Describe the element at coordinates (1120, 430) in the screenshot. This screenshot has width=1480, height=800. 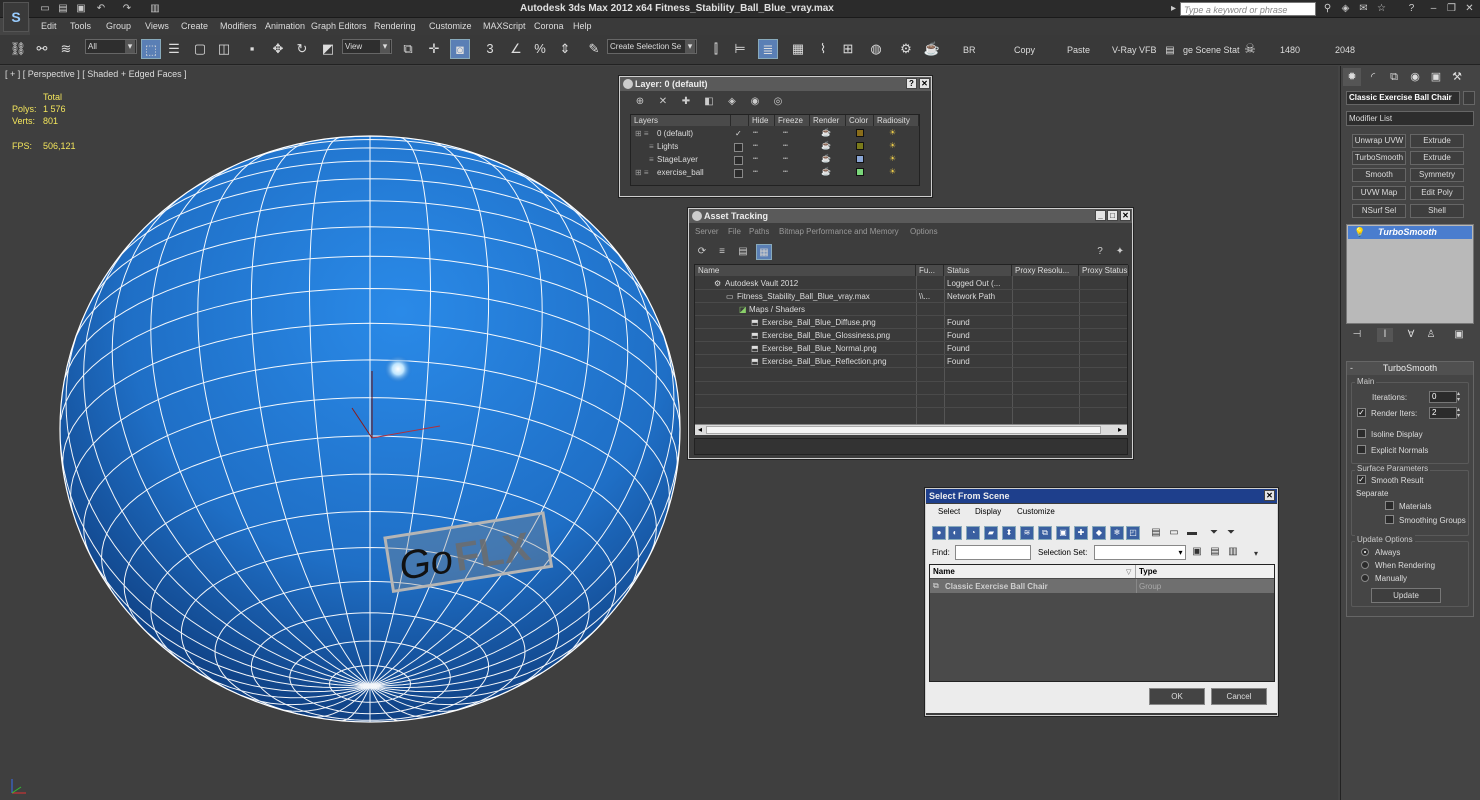
I see `scroll-right-icon: ▸` at that location.